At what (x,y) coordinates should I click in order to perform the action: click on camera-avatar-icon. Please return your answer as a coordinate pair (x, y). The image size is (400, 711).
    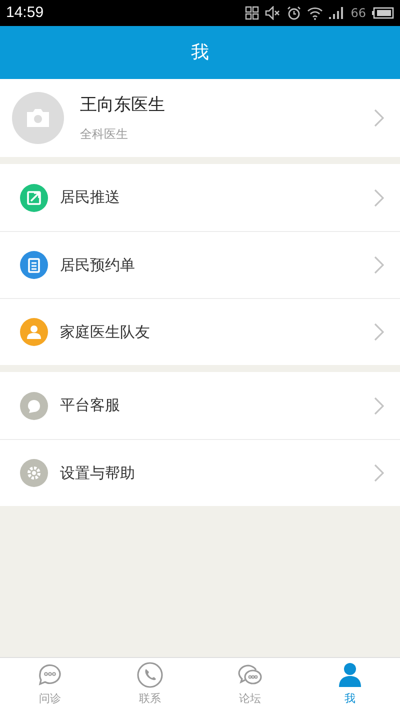
    Looking at the image, I should click on (38, 118).